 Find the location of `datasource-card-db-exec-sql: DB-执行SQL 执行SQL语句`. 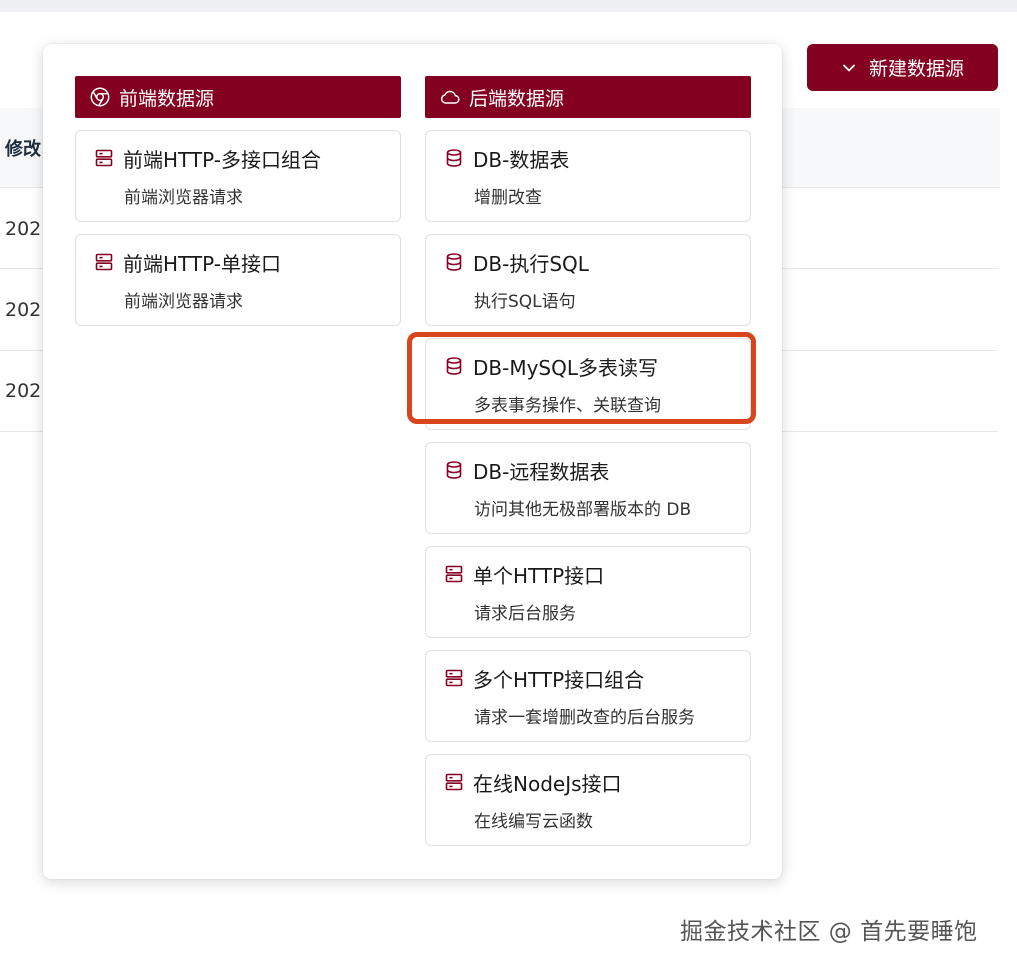

datasource-card-db-exec-sql: DB-执行SQL 执行SQL语句 is located at coordinates (588, 280).